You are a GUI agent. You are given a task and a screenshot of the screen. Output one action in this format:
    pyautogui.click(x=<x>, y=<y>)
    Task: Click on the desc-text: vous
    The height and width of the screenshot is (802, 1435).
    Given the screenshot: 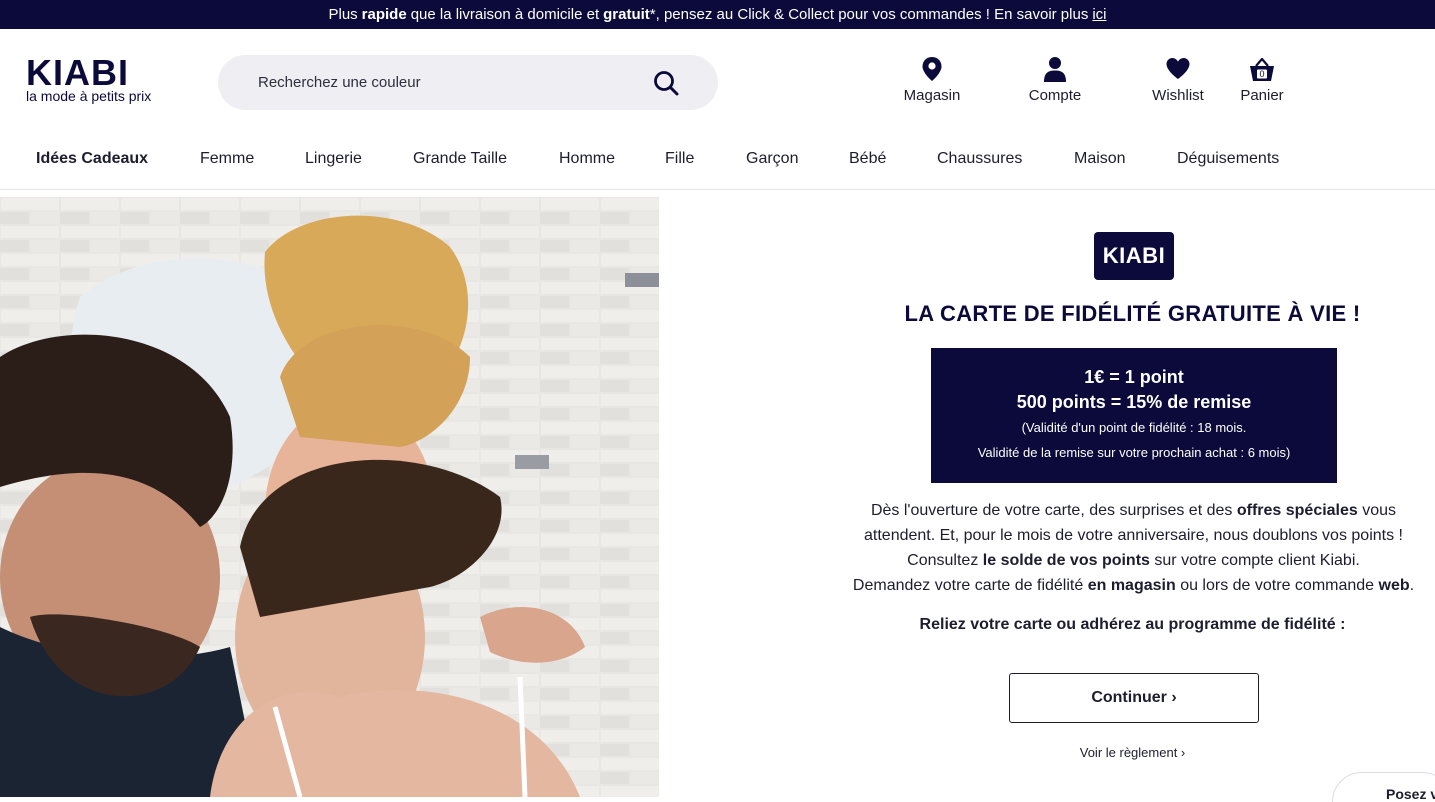 What is the action you would take?
    pyautogui.click(x=1379, y=510)
    